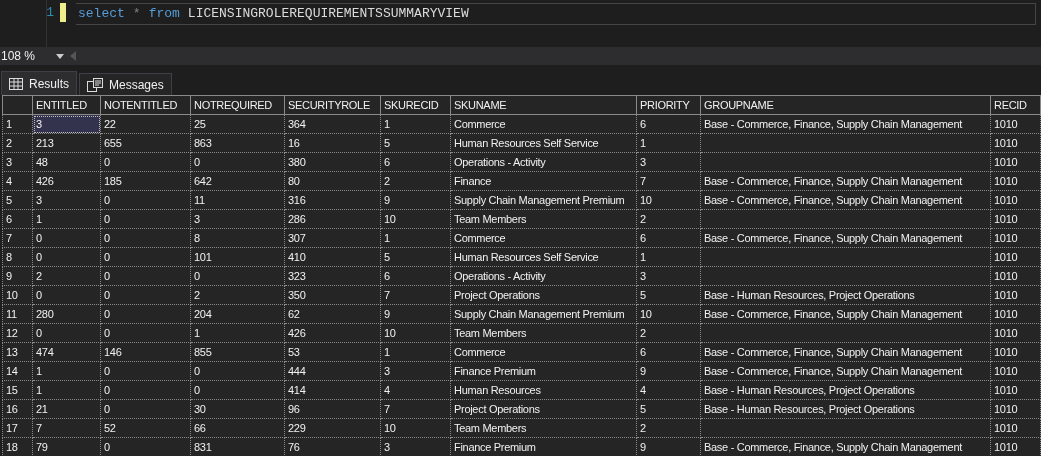 This screenshot has height=456, width=1041. Describe the element at coordinates (543, 200) in the screenshot. I see `table-cell: Supply Chain Management Premium` at that location.